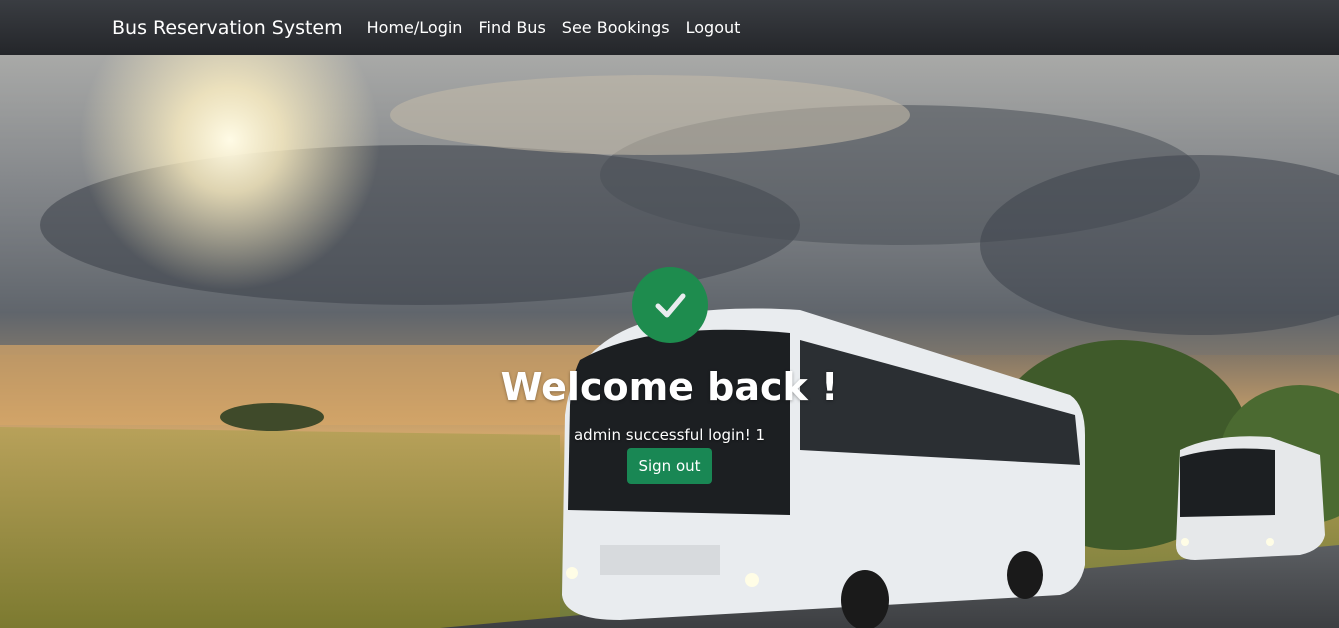 Image resolution: width=1339 pixels, height=628 pixels. Describe the element at coordinates (415, 27) in the screenshot. I see `nav-home-login: Home/Login` at that location.